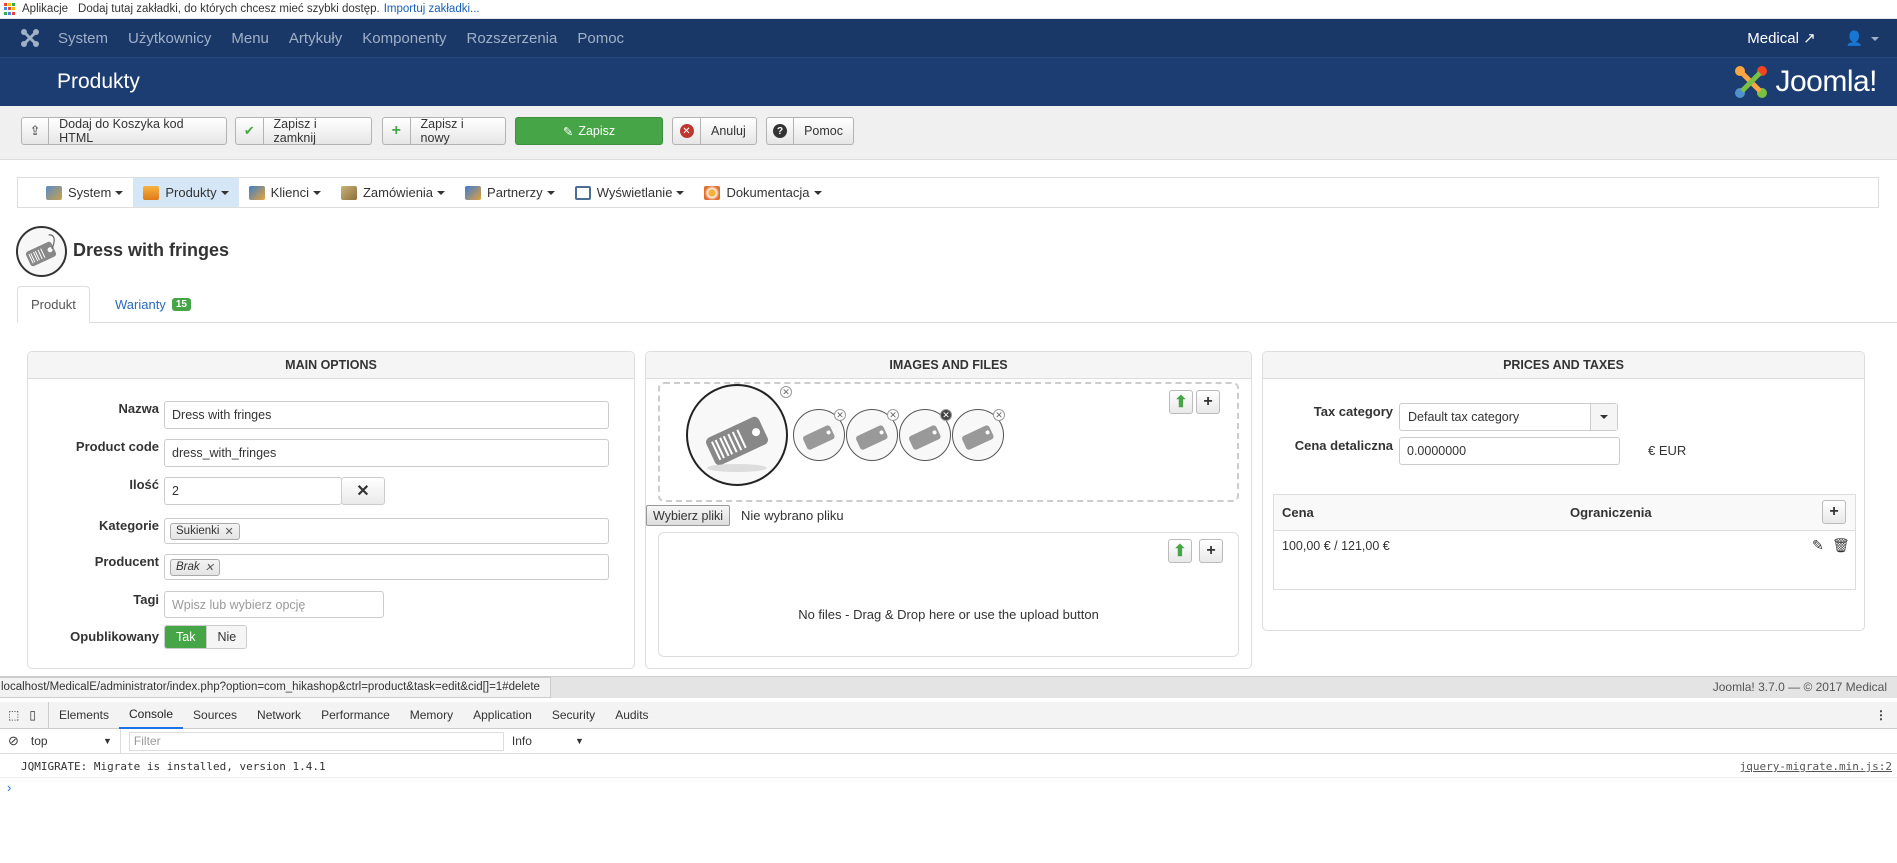  I want to click on delete-price-icon: 🗑, so click(1841, 545).